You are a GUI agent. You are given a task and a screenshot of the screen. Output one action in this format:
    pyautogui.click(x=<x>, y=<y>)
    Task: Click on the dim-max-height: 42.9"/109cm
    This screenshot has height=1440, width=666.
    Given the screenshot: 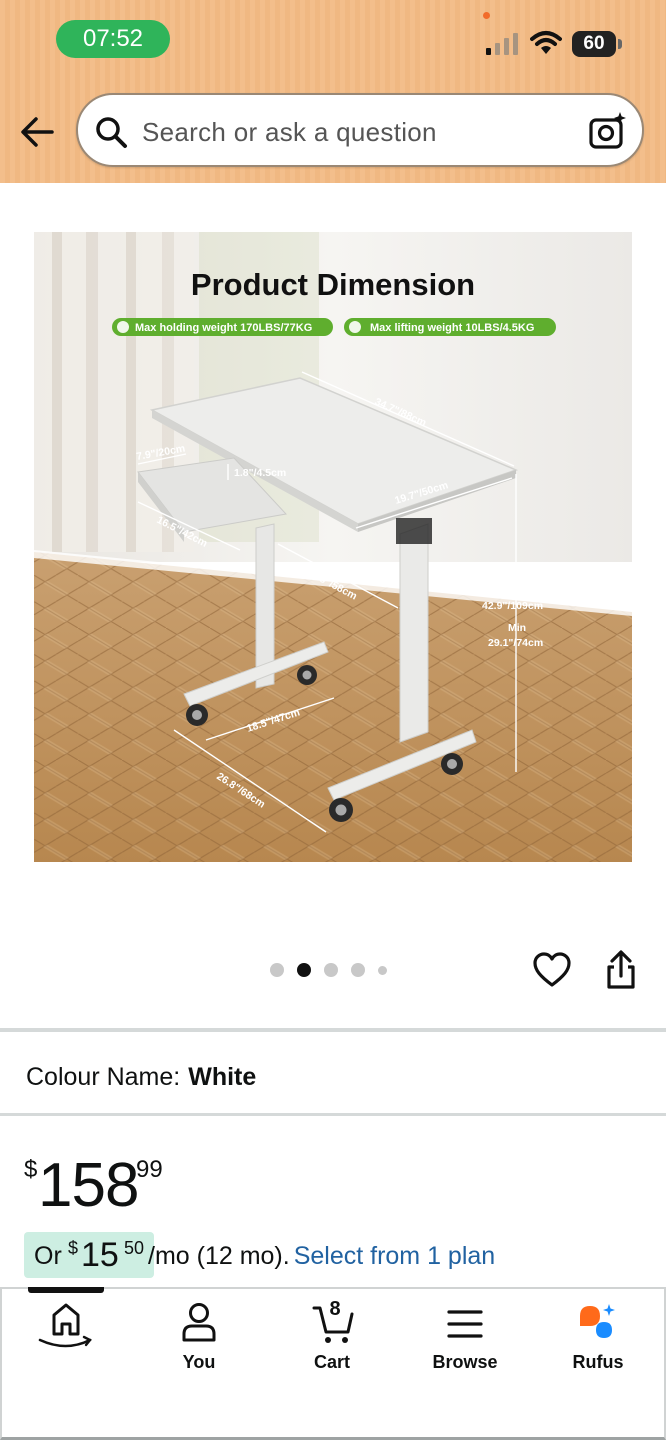 What is the action you would take?
    pyautogui.click(x=512, y=606)
    